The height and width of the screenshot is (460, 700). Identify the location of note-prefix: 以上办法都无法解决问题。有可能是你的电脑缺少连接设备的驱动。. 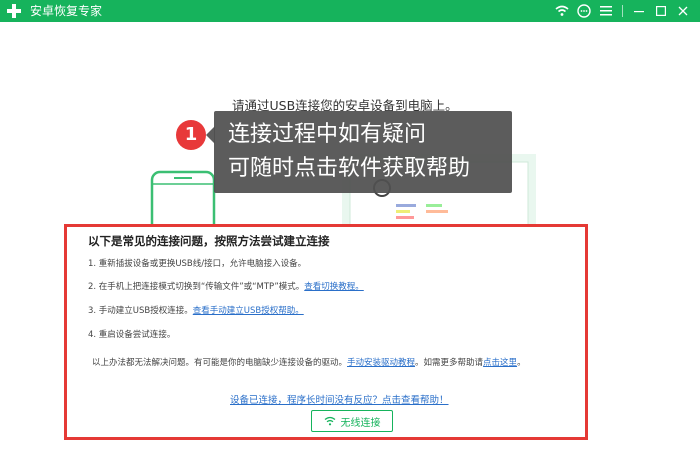
(220, 363).